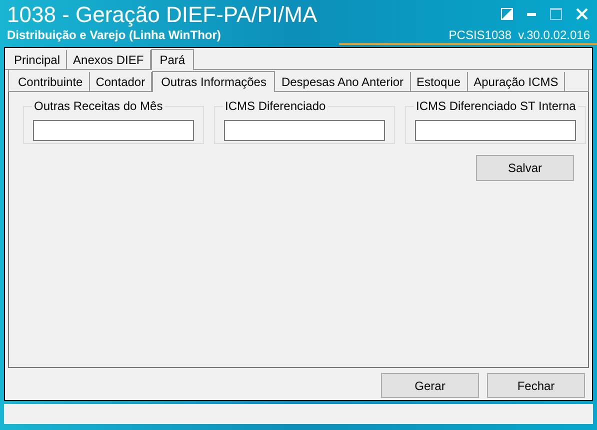  Describe the element at coordinates (162, 15) in the screenshot. I see `window-title: 1038 - Geração DIEF-PA/PI/MA` at that location.